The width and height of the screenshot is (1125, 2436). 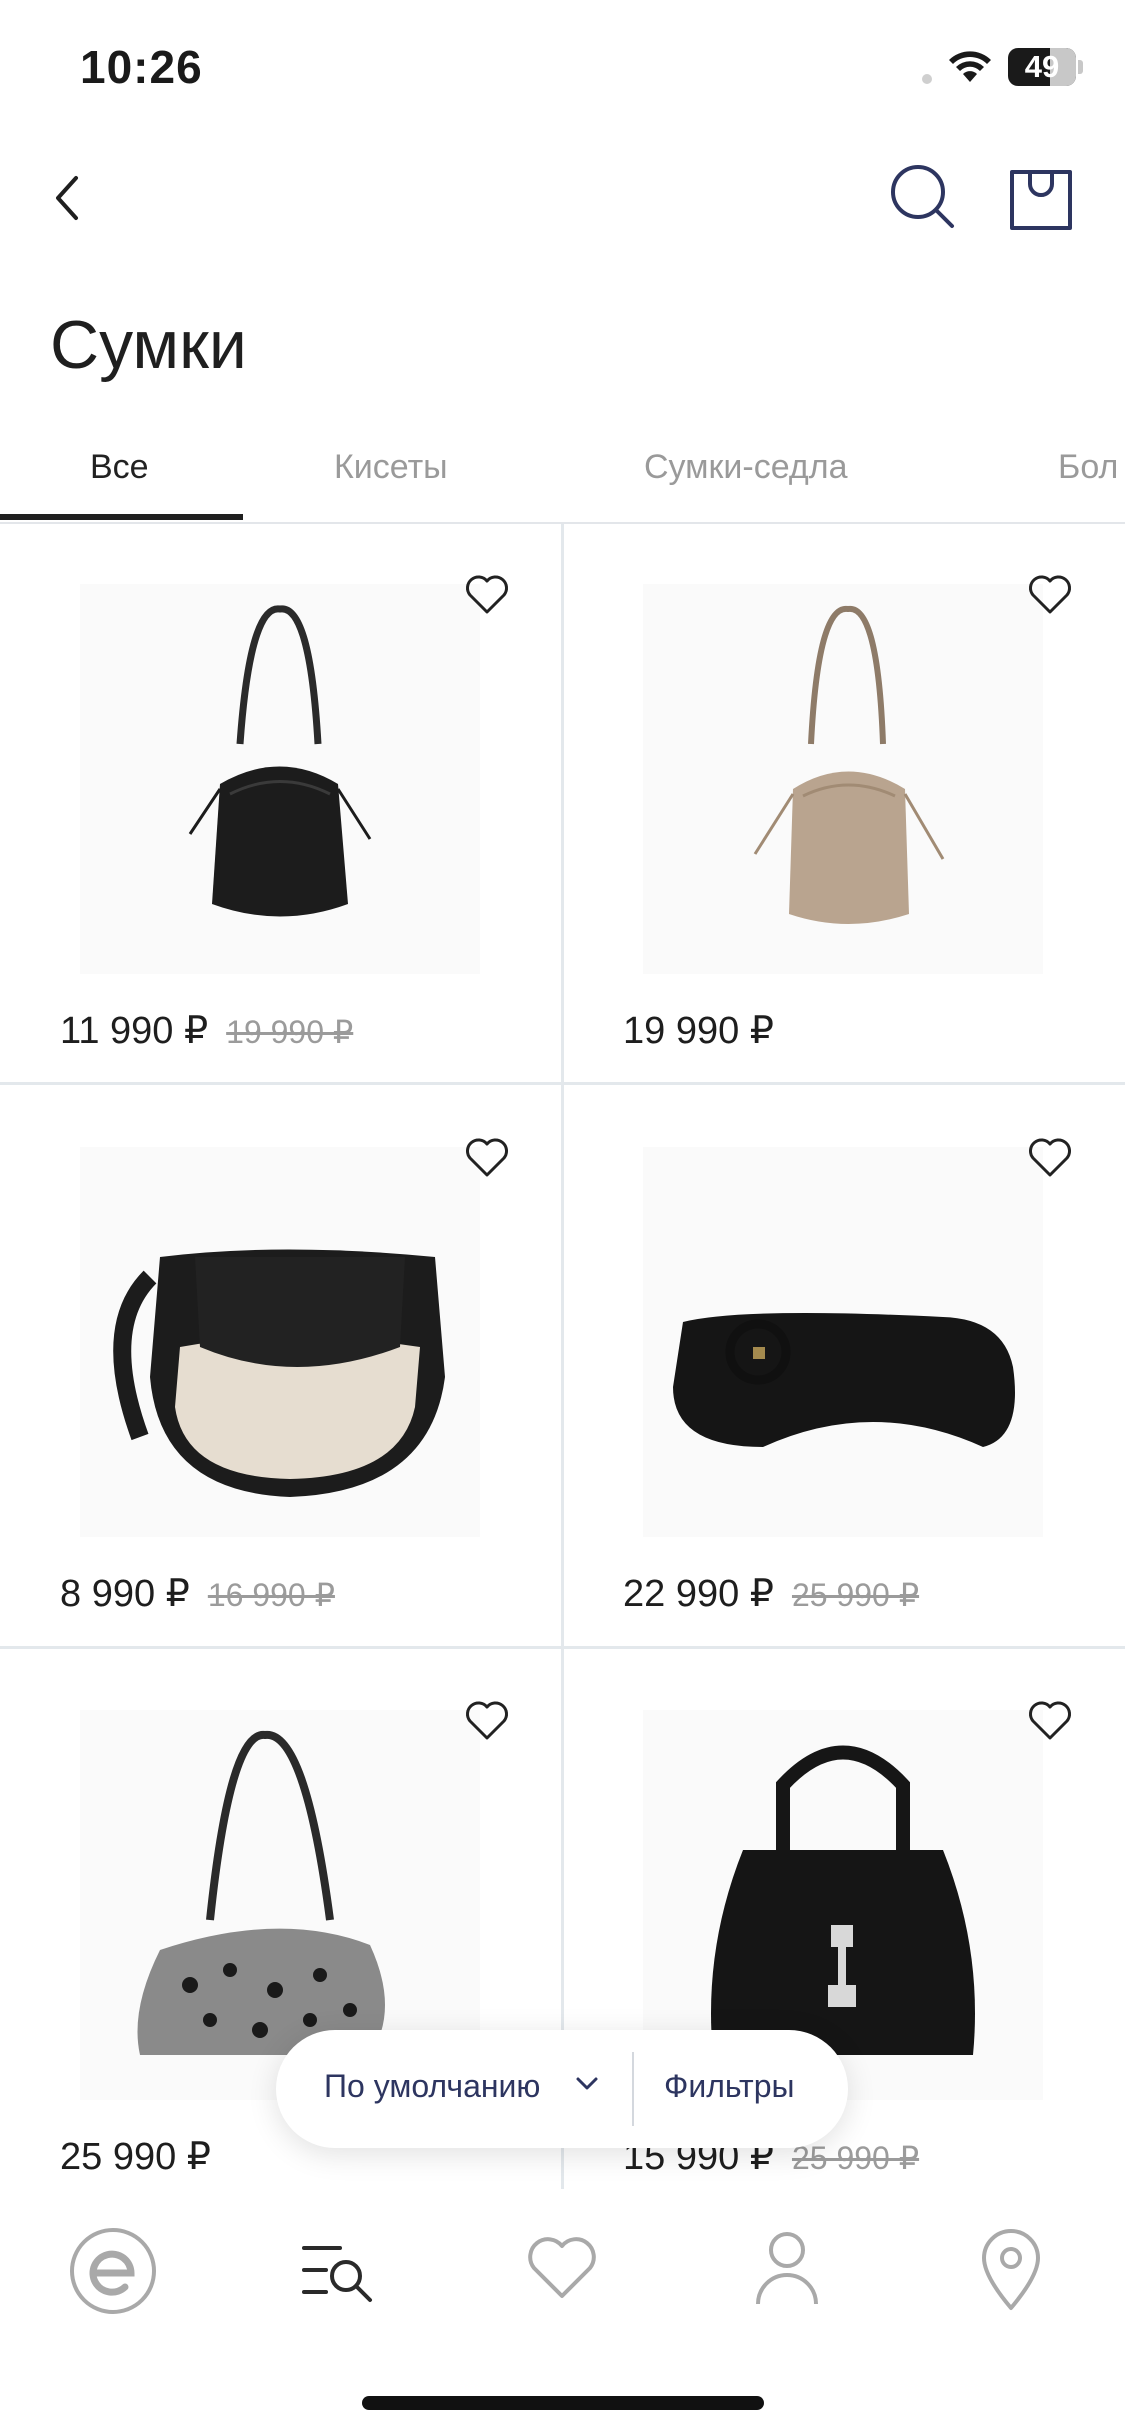 I want to click on page-title: Сумки, so click(x=148, y=345).